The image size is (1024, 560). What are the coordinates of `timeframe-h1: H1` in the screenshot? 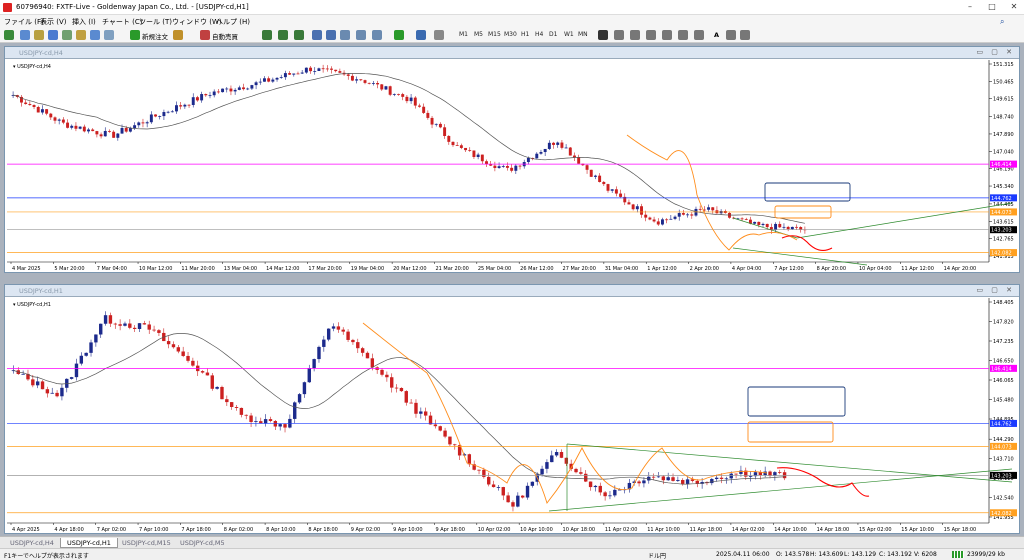 It's located at (525, 34).